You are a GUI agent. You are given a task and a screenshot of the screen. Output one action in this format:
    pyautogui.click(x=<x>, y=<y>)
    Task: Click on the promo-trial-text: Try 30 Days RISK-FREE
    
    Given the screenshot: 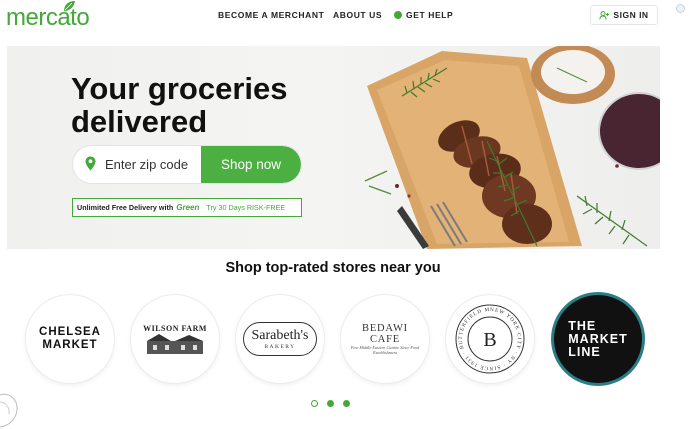 What is the action you would take?
    pyautogui.click(x=246, y=207)
    